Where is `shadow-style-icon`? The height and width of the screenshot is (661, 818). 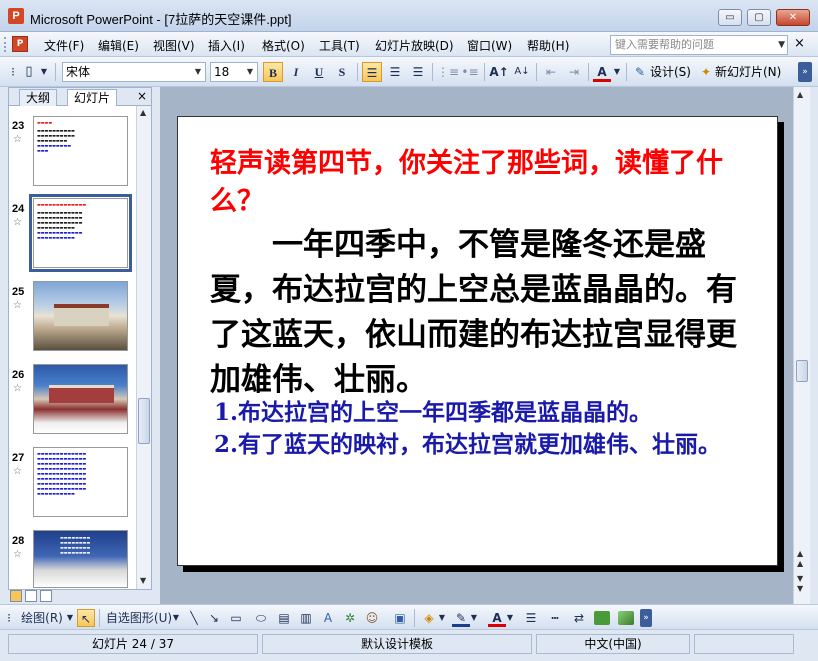
shadow-style-icon is located at coordinates (602, 618).